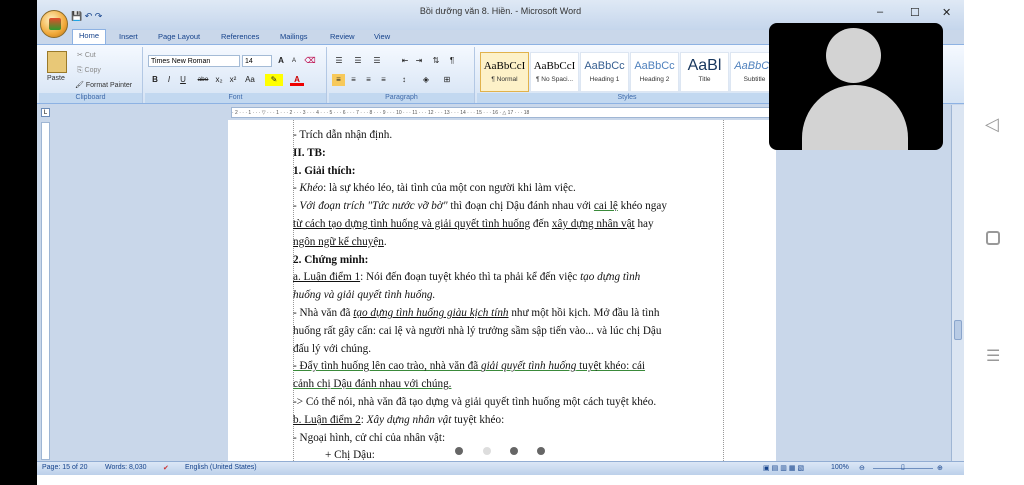 The image size is (1024, 485). I want to click on style-name: ¶ Normal, so click(504, 79).